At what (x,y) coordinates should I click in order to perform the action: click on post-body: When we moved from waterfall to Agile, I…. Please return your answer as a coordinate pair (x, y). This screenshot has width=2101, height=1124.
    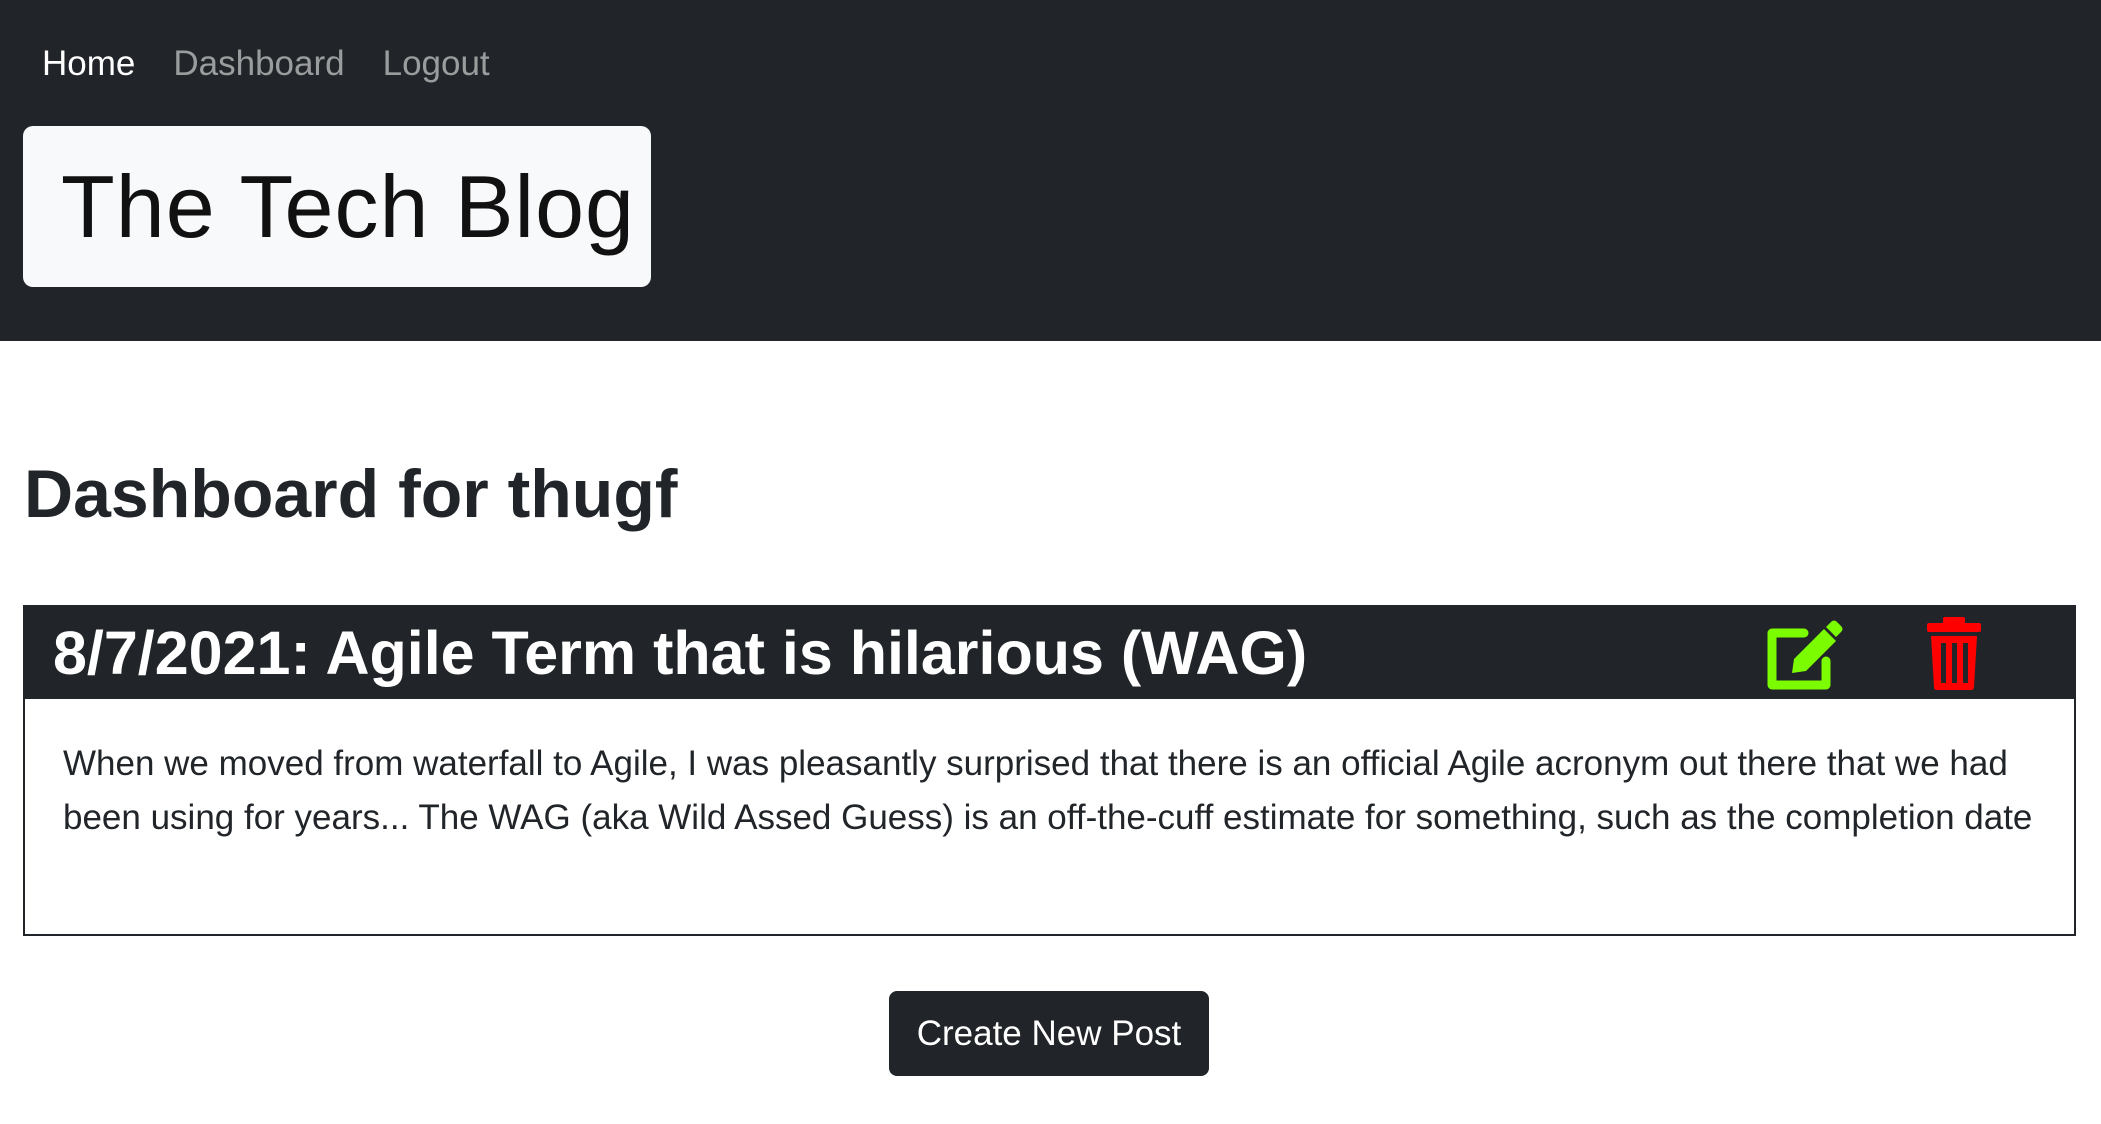
    Looking at the image, I should click on (1048, 790).